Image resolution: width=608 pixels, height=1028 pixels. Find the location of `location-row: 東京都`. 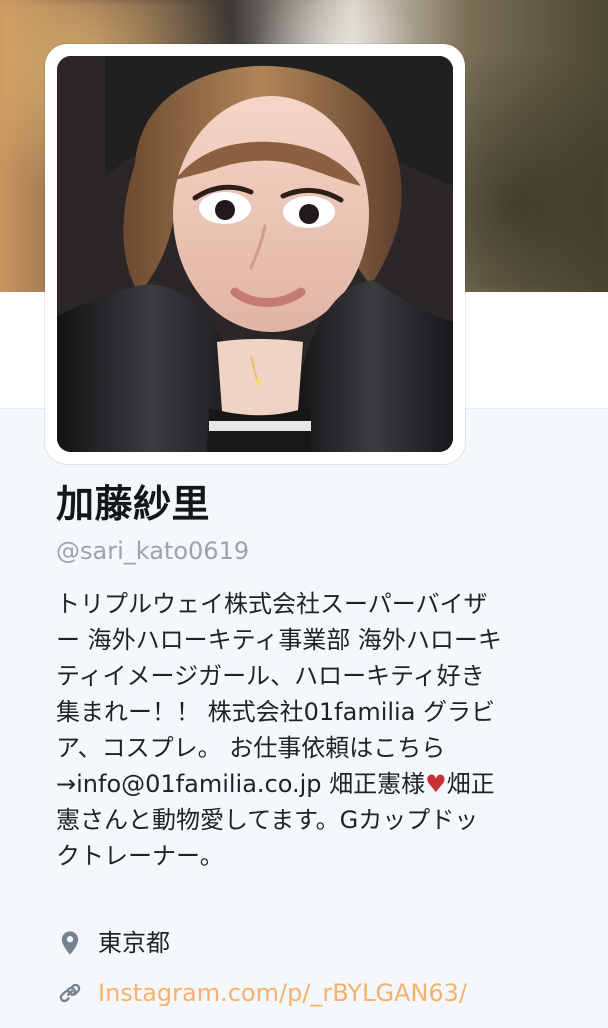

location-row: 東京都 is located at coordinates (113, 943).